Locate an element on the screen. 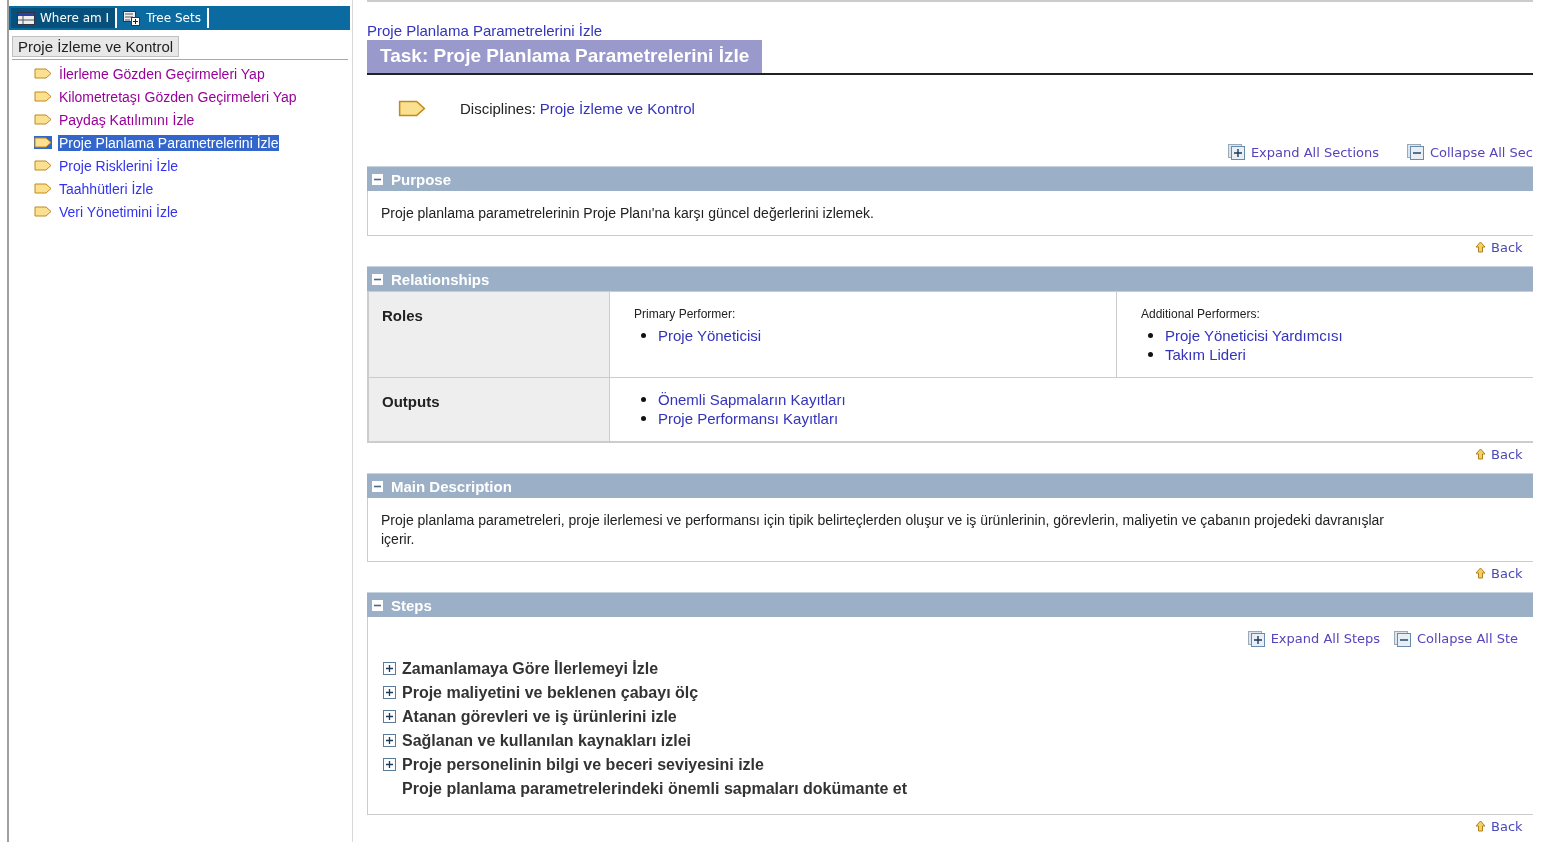  expand-all-steps-link: Expand All Steps is located at coordinates (1313, 638).